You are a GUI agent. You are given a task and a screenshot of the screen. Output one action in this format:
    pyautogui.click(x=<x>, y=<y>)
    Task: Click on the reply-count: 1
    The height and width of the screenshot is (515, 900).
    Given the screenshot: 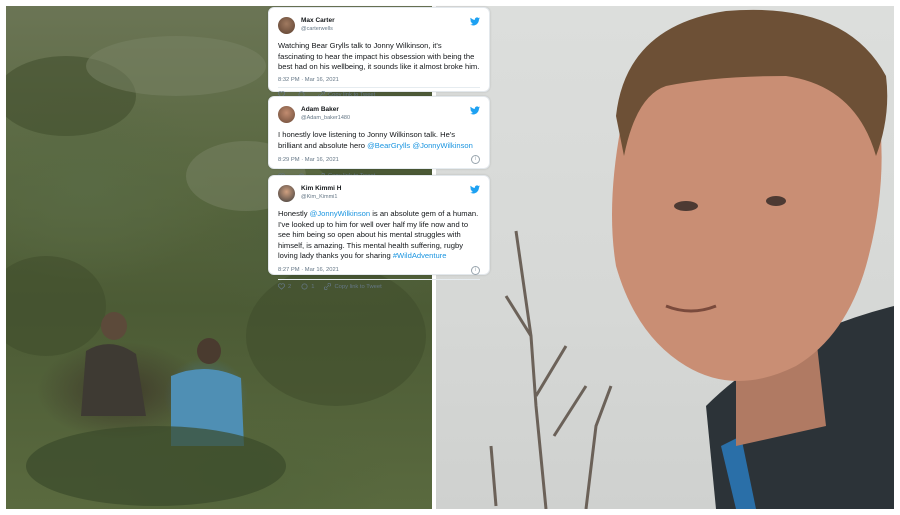 What is the action you would take?
    pyautogui.click(x=313, y=286)
    